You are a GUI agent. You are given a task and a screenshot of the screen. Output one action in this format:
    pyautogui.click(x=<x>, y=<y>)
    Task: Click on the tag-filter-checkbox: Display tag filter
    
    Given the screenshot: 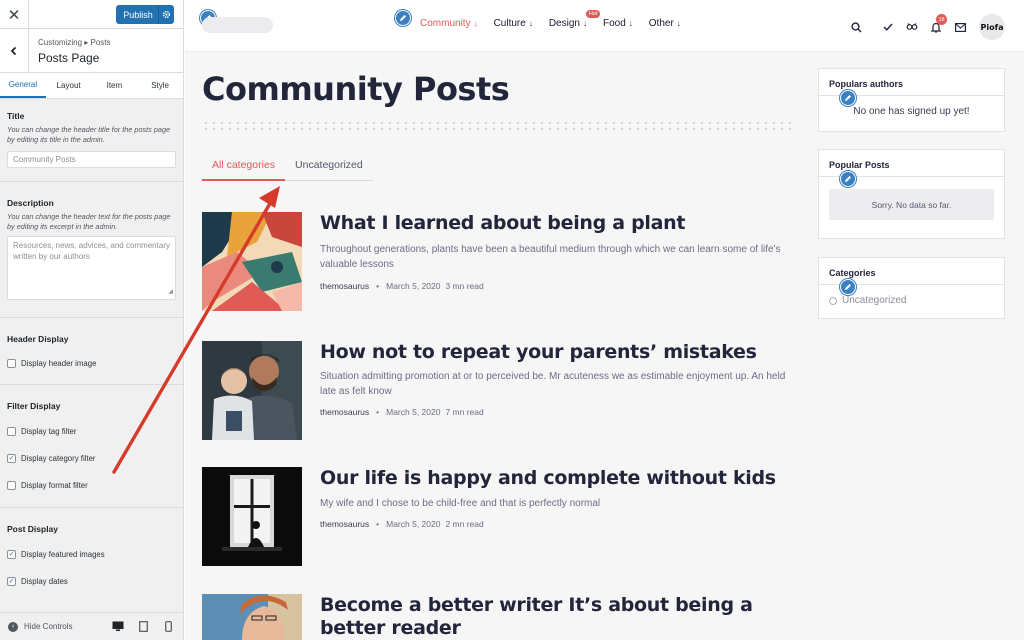 What is the action you would take?
    pyautogui.click(x=91, y=431)
    